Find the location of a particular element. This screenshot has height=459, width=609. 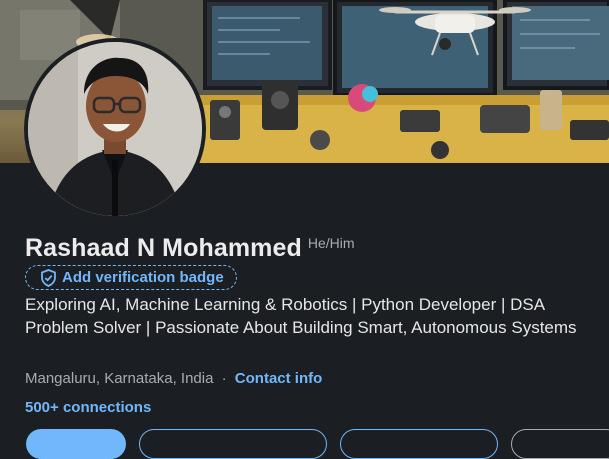

profile-location: Mangaluru, Karnataka, India is located at coordinates (119, 378).